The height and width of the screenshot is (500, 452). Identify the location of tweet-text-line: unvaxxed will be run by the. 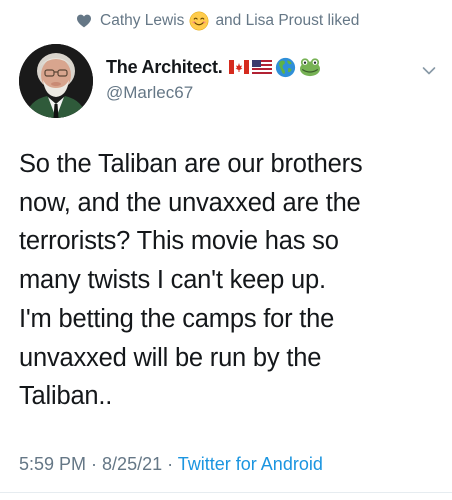
(170, 357).